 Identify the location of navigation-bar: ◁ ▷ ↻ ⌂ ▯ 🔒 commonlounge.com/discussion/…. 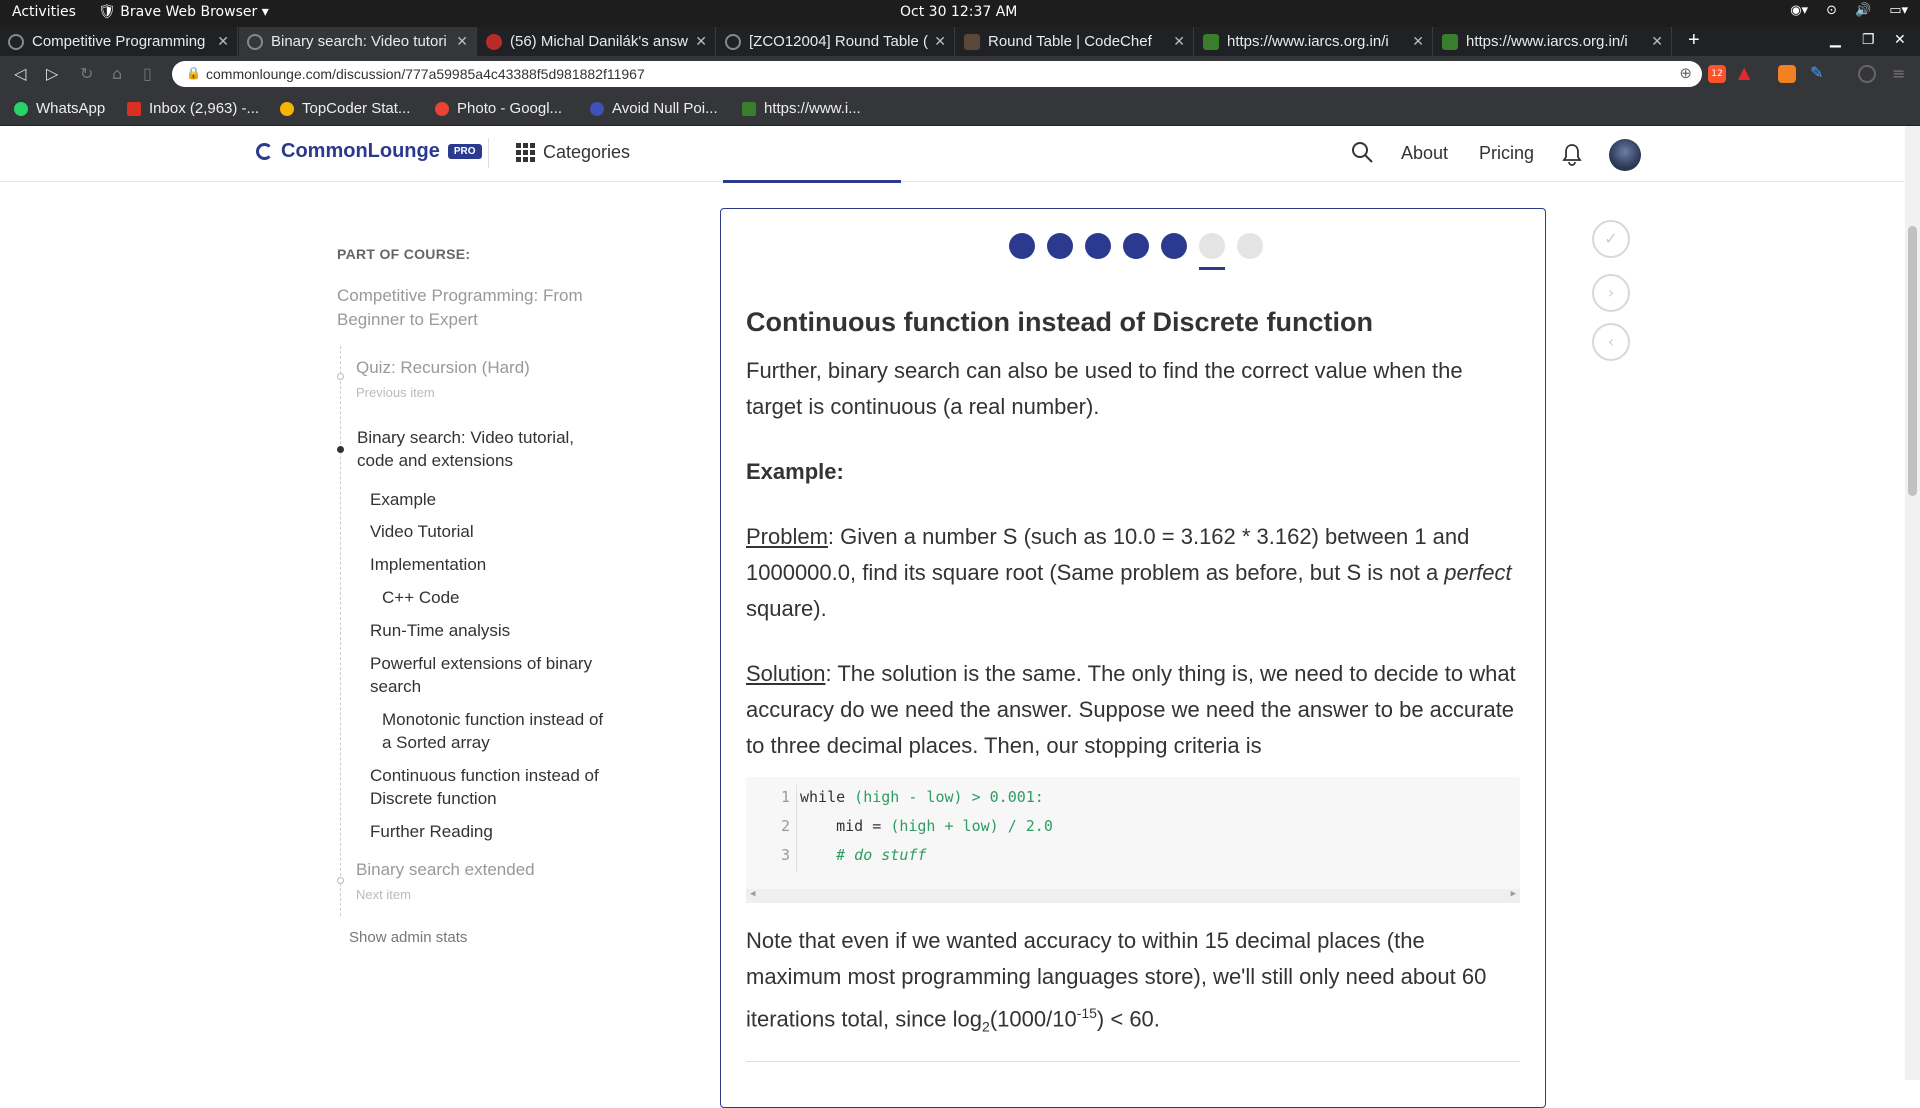
(960, 74).